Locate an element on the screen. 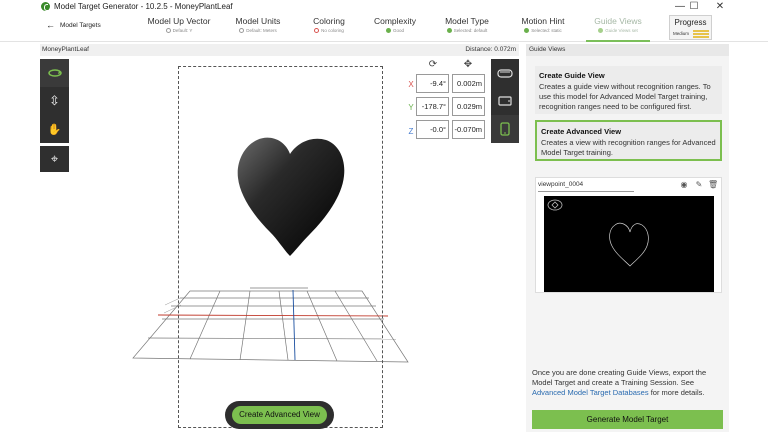 The width and height of the screenshot is (768, 432). step-status: Selected: default is located at coordinates (467, 30).